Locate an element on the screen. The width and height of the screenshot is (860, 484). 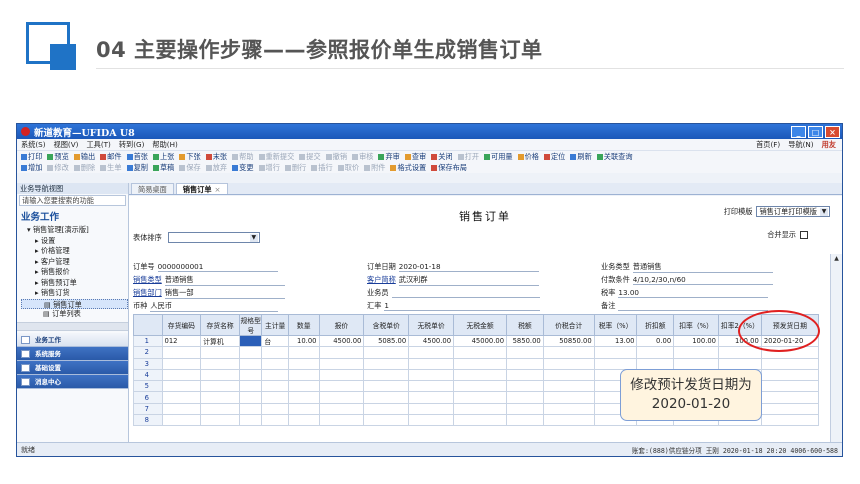
toolbar1-button: 预览 is located at coordinates (58, 157).